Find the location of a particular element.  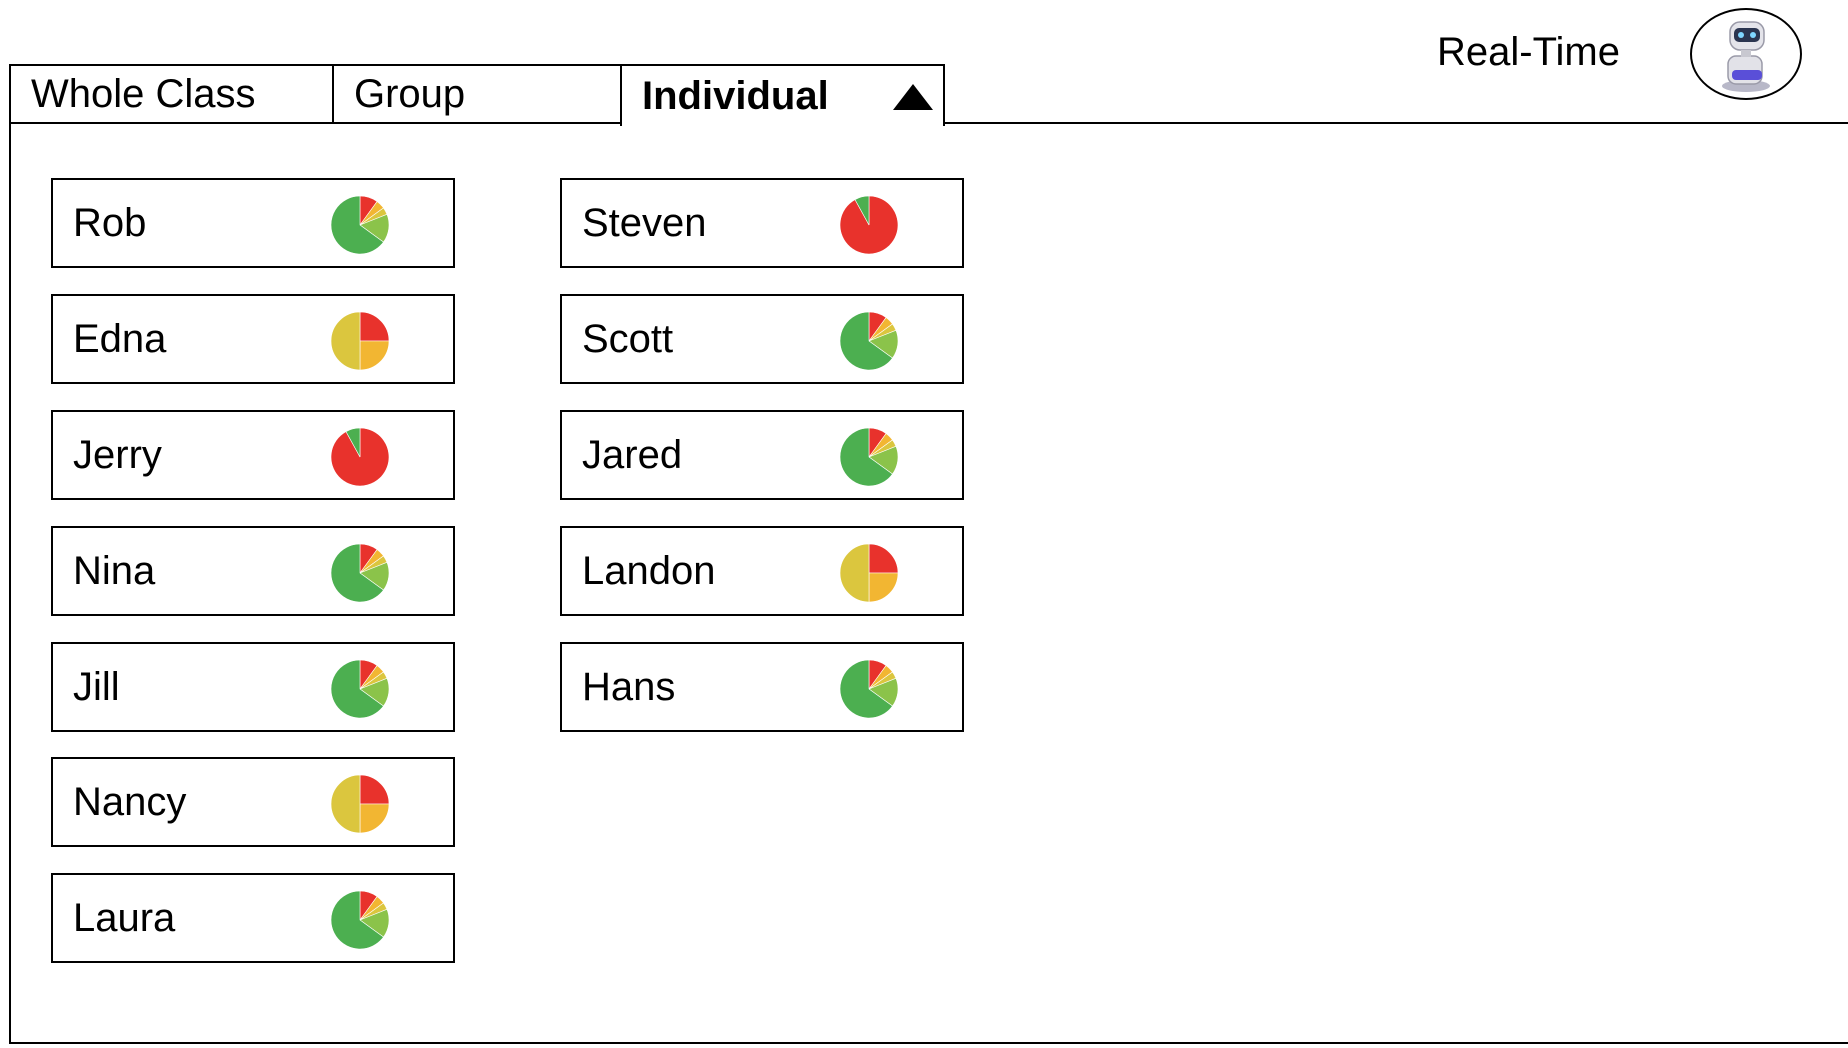

student-name: Landon is located at coordinates (649, 571).